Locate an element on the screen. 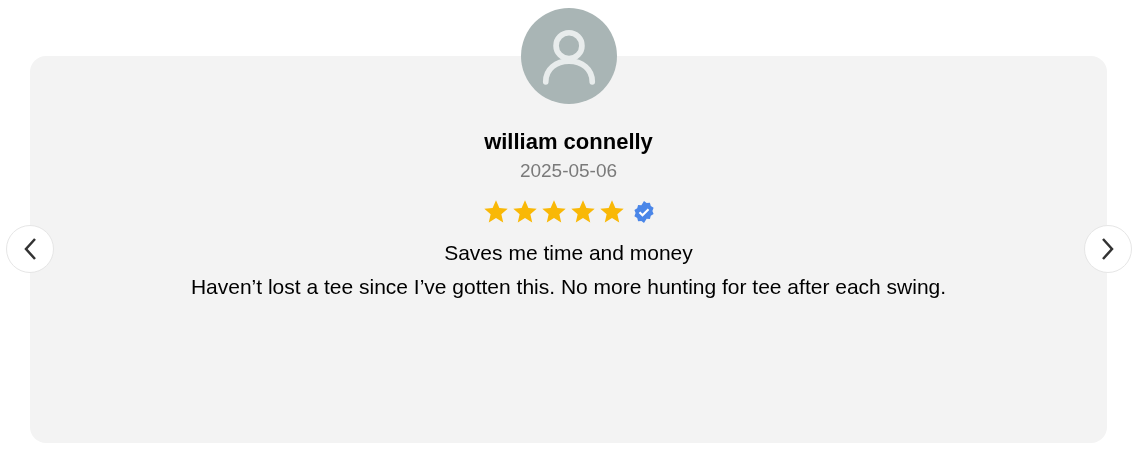  review-text: Haven’t lost a tee since I’ve gotten this. No more hunting for tee after each swing. is located at coordinates (568, 287).